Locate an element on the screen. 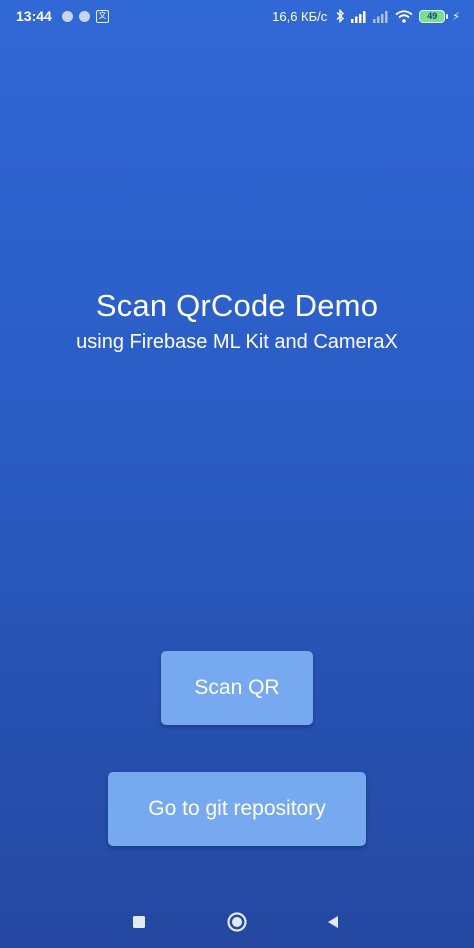 Image resolution: width=474 pixels, height=948 pixels. translate-icon: 文 is located at coordinates (102, 16).